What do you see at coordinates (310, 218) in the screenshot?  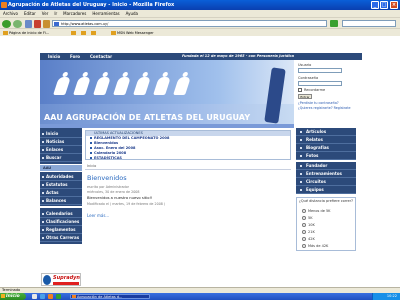 I see `poll-option-label: 5K` at bounding box center [310, 218].